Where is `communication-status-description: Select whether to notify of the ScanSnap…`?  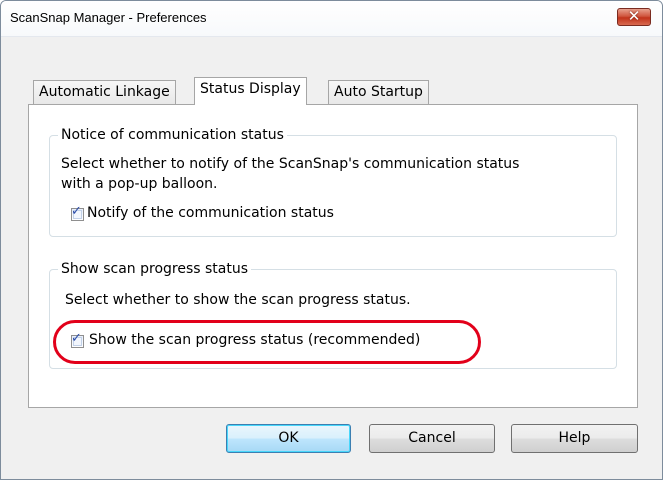
communication-status-description: Select whether to notify of the ScanSnap… is located at coordinates (290, 174).